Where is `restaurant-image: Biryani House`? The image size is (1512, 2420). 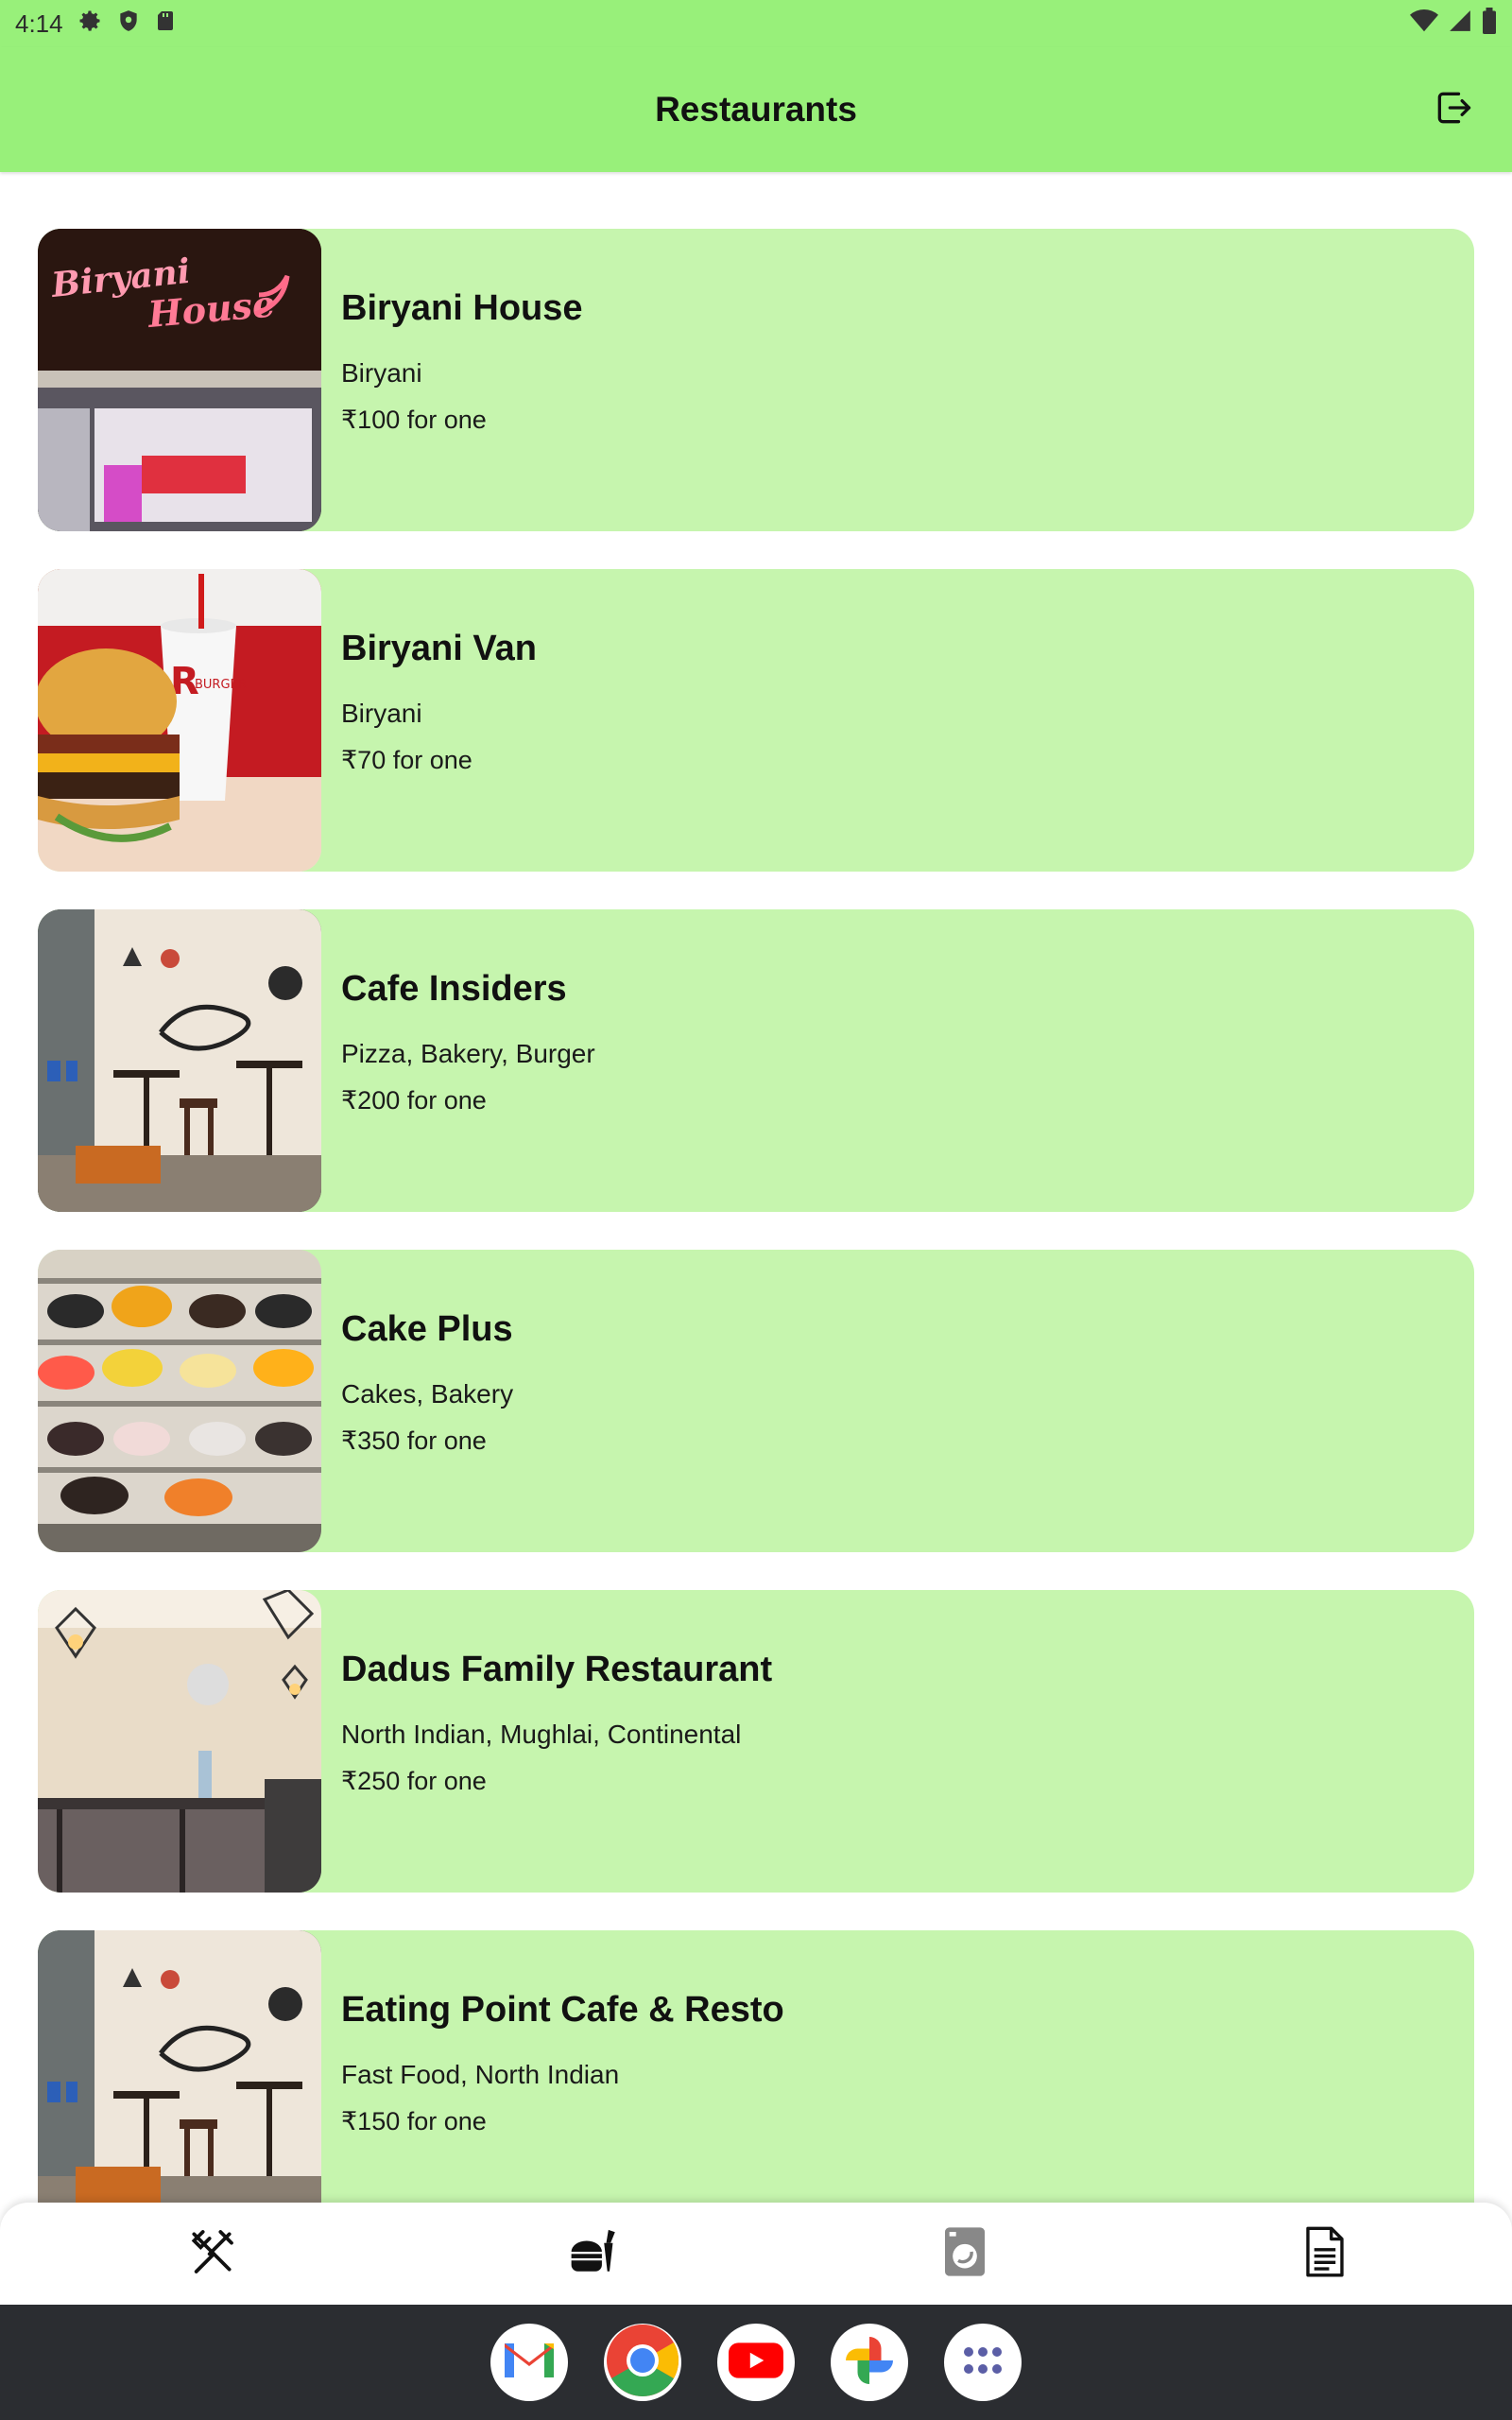
restaurant-image: Biryani House is located at coordinates (179, 380).